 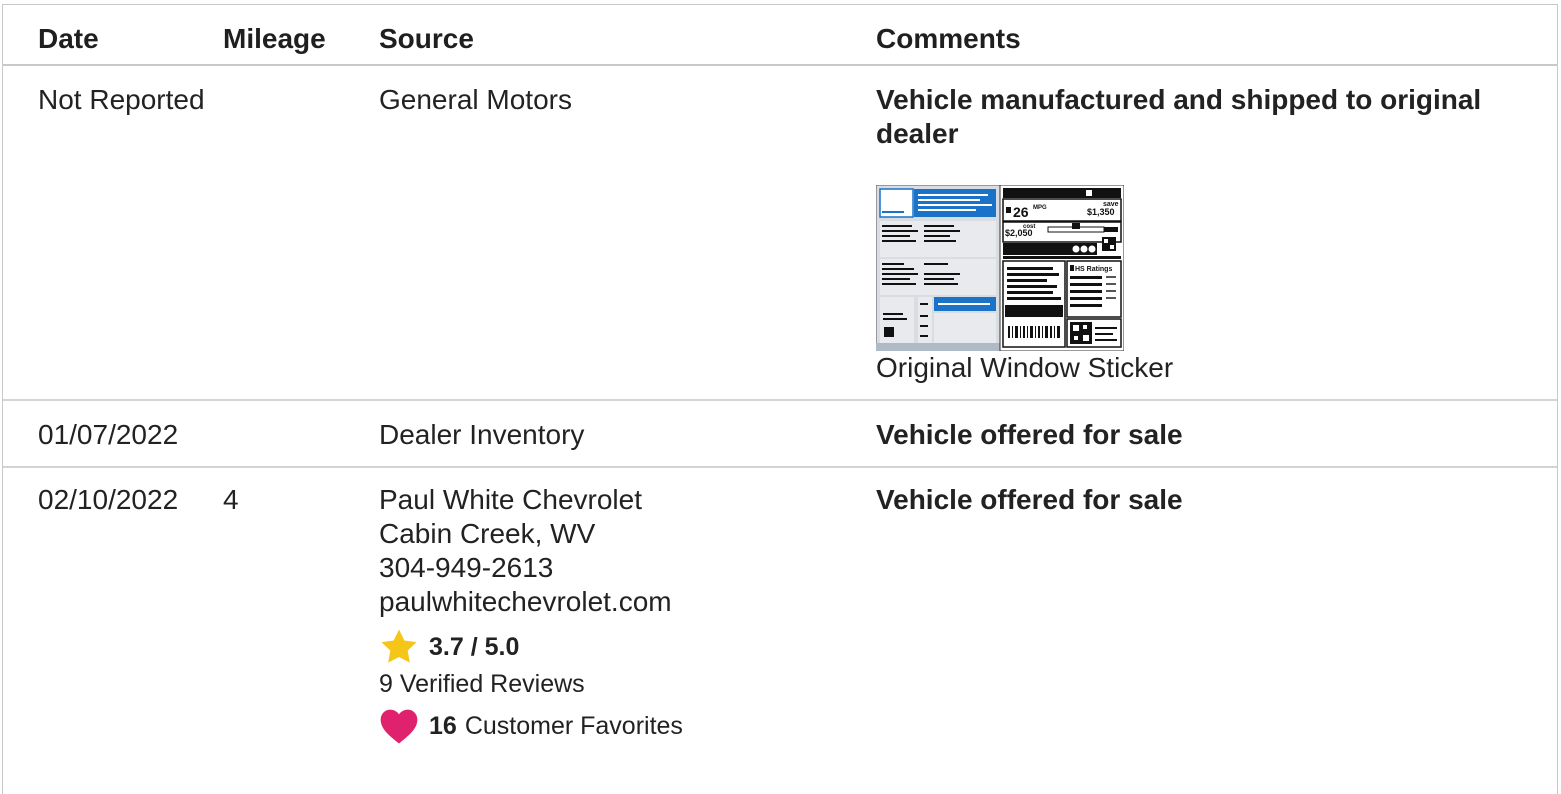 What do you see at coordinates (1040, 208) in the screenshot?
I see `sticker-mpg-unit: MPG` at bounding box center [1040, 208].